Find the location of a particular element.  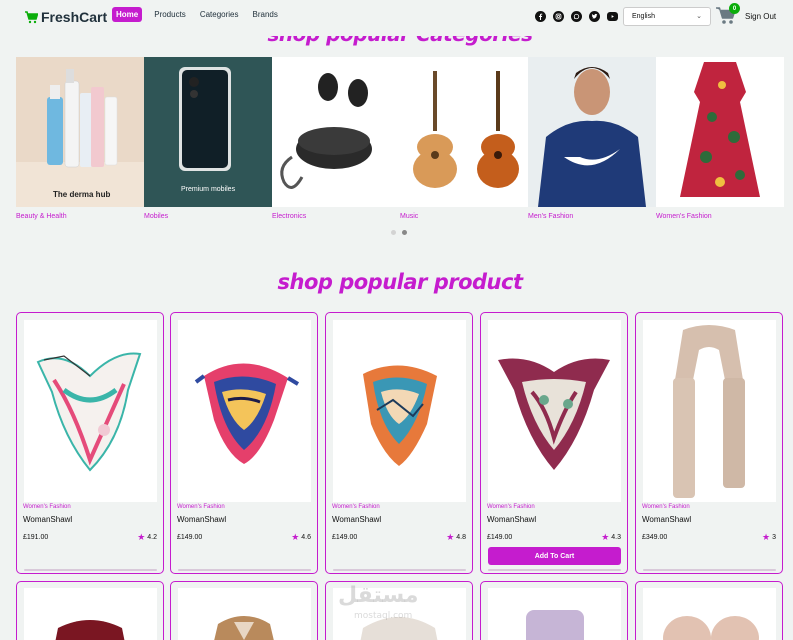

category-label: Electronics is located at coordinates (289, 216).